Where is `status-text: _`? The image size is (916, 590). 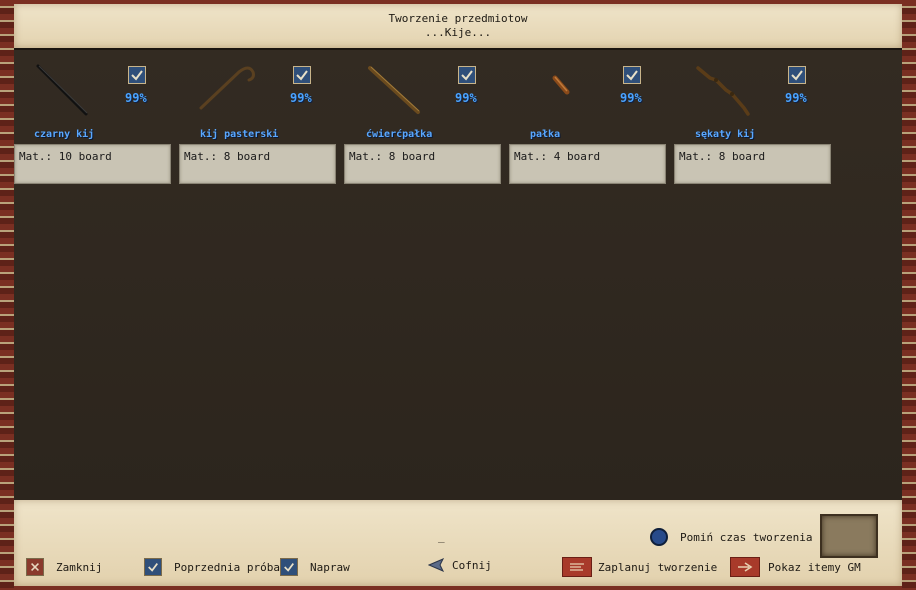 status-text: _ is located at coordinates (441, 536).